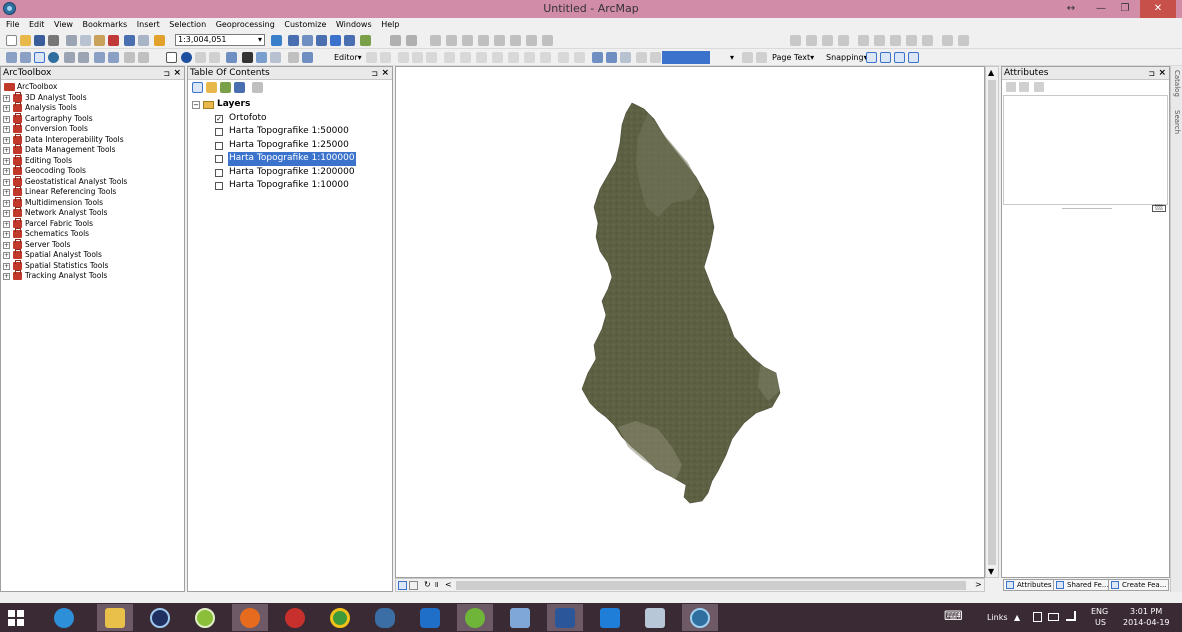 This screenshot has width=1182, height=632. What do you see at coordinates (293, 40) in the screenshot?
I see `table-of-contents-icon` at bounding box center [293, 40].